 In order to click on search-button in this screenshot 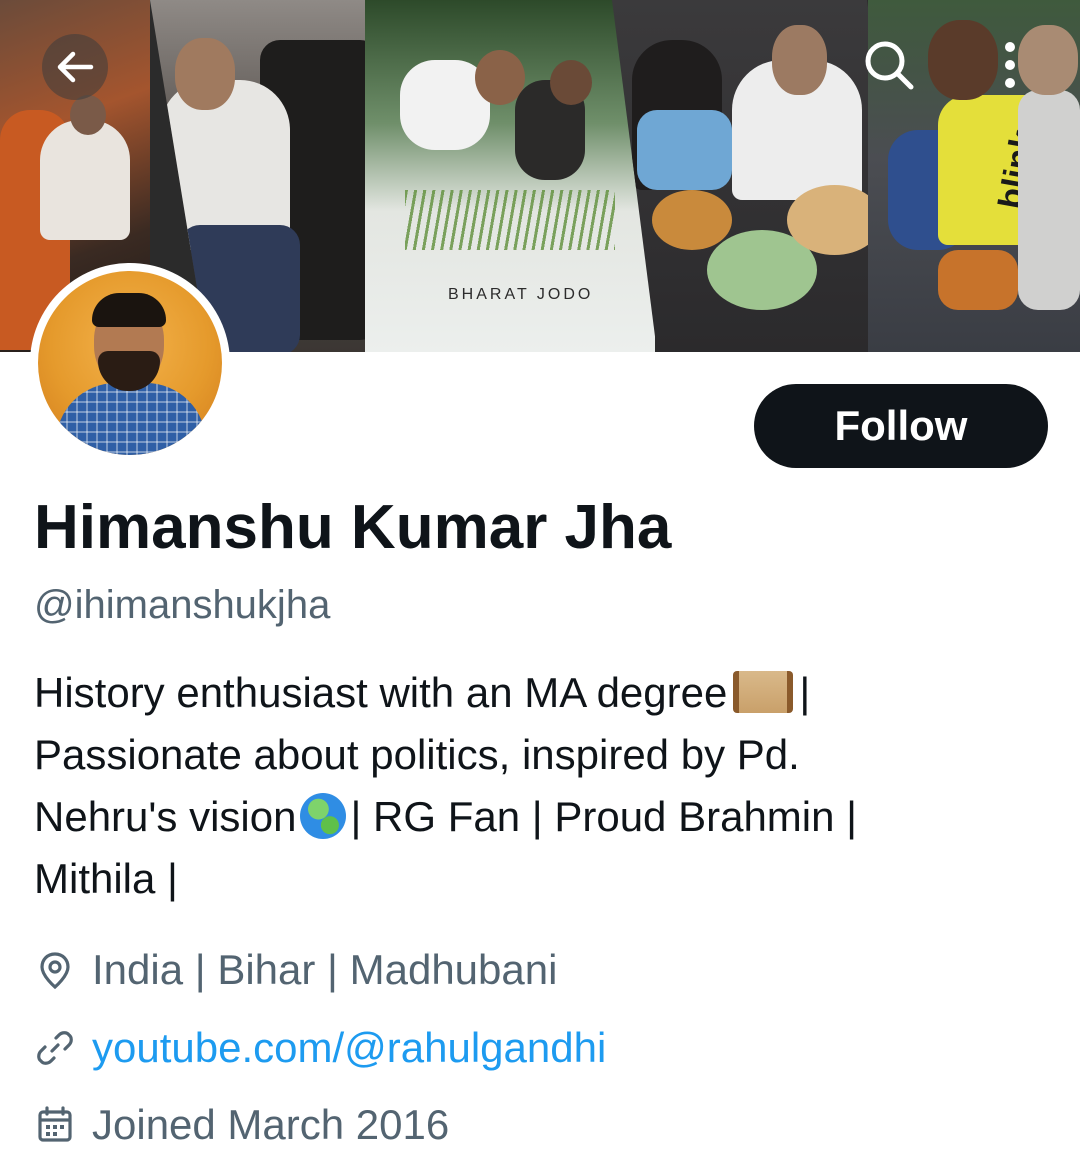, I will do `click(889, 65)`.